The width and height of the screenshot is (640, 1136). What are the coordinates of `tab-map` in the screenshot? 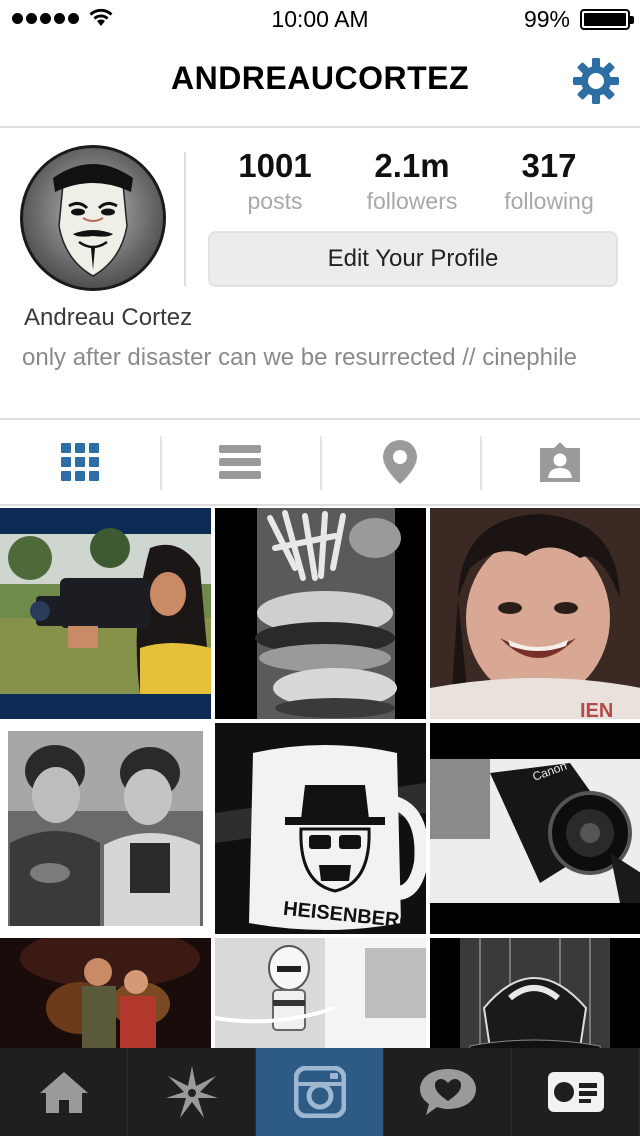 It's located at (400, 462).